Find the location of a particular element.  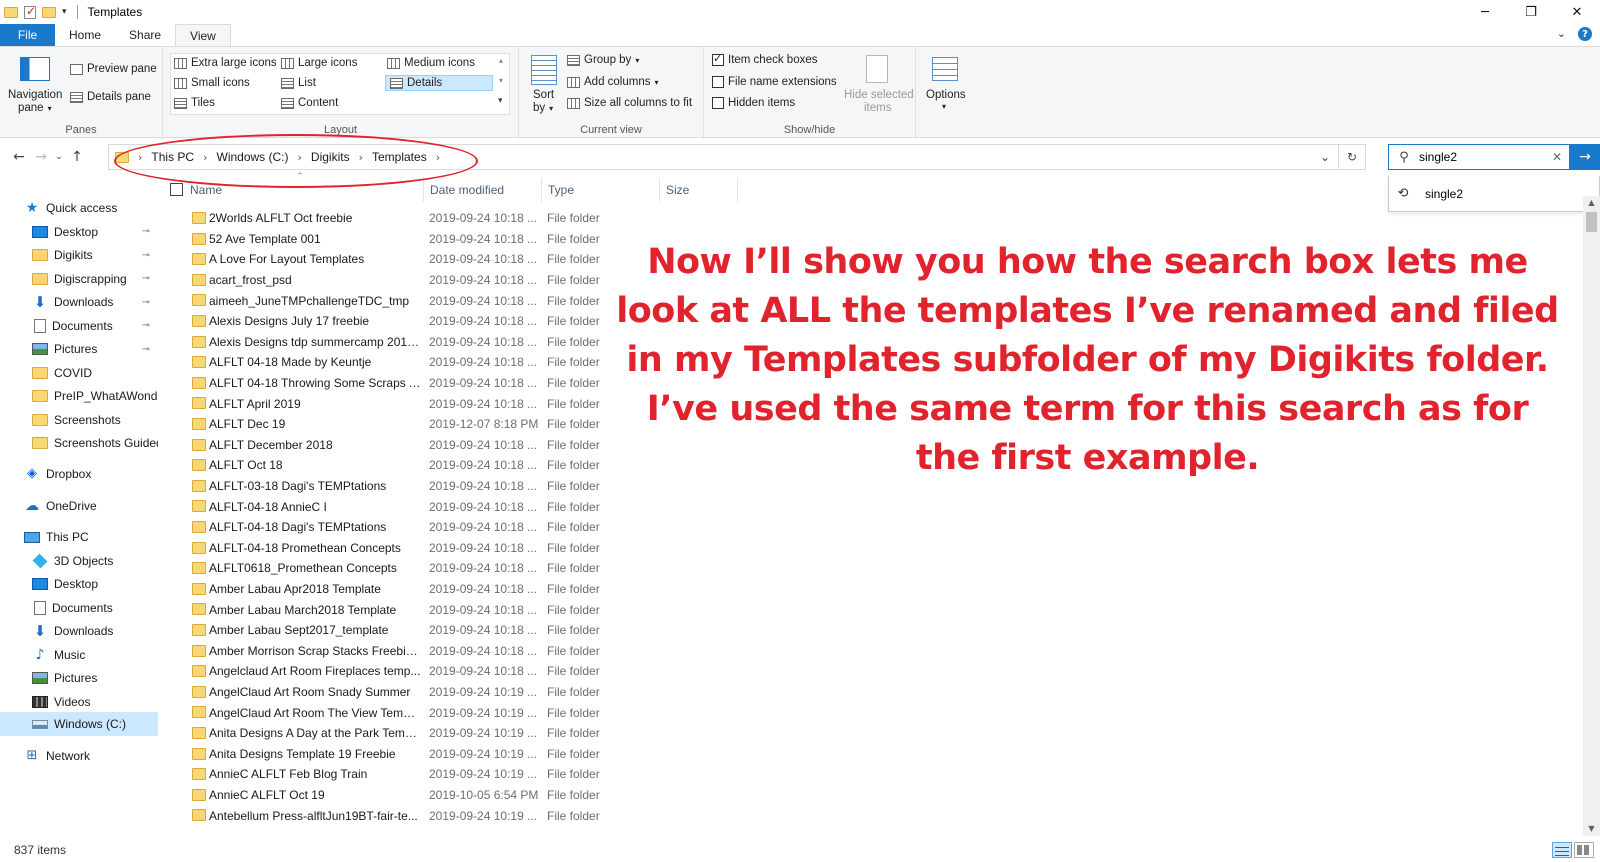

file-name: Amber Labau Sept2017_template is located at coordinates (315, 630).